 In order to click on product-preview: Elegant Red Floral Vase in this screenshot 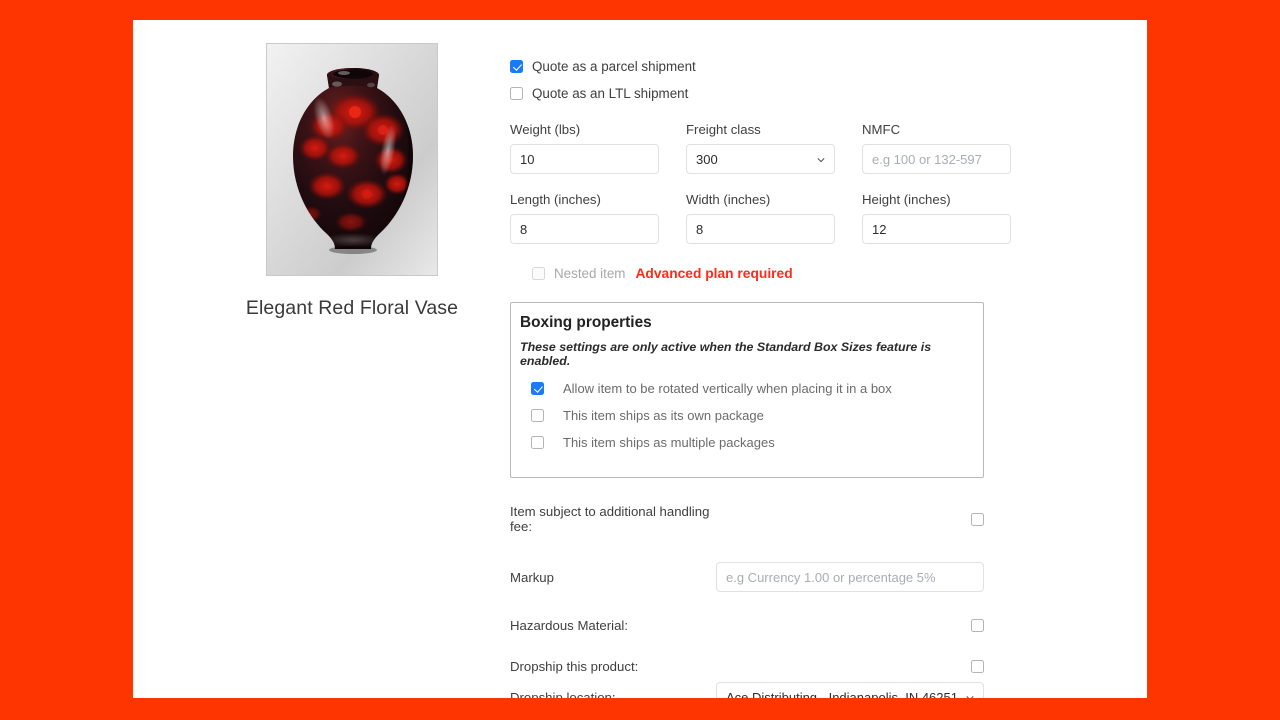, I will do `click(352, 181)`.